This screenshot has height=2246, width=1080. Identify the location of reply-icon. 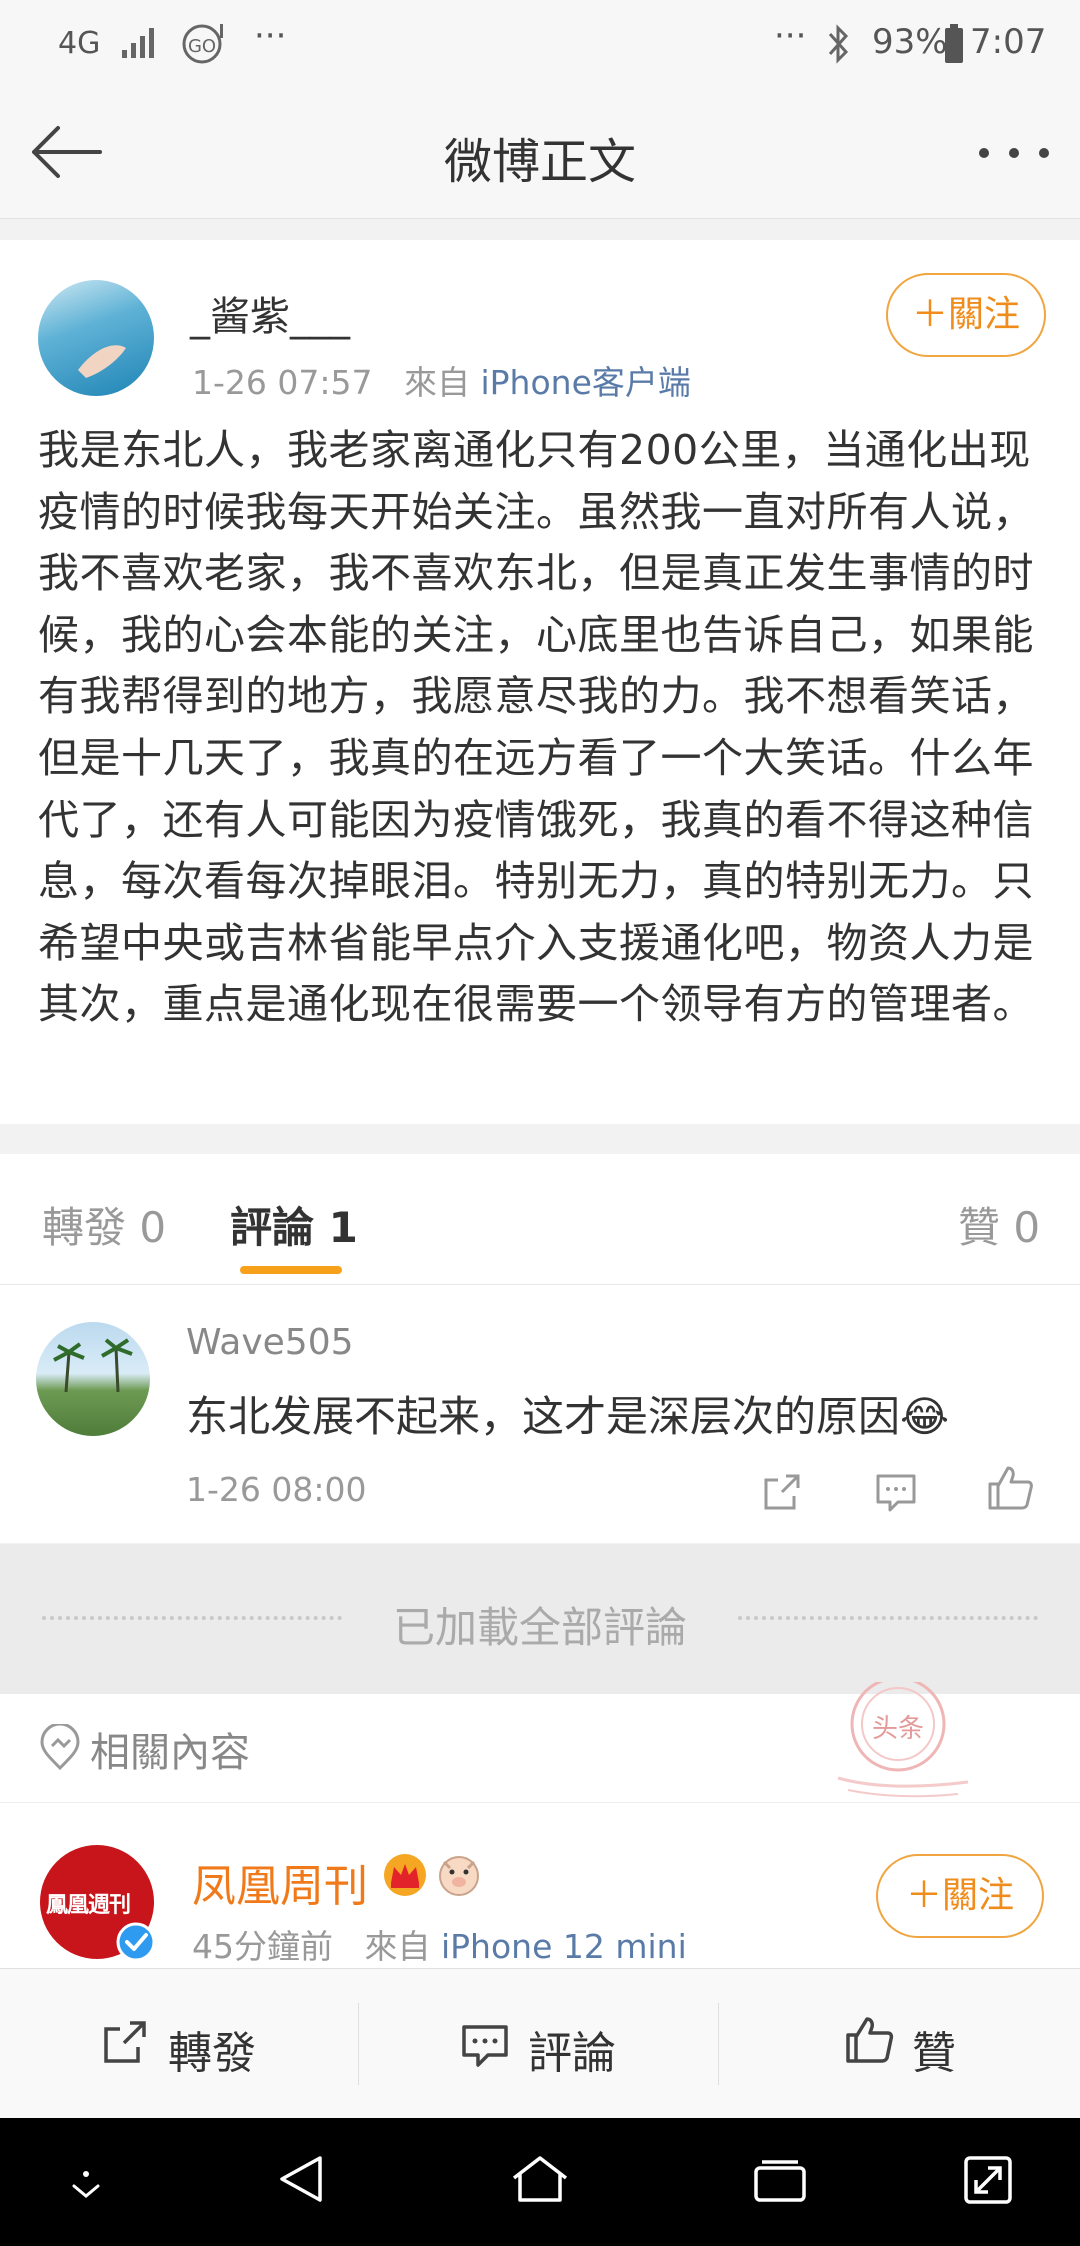
(896, 1492).